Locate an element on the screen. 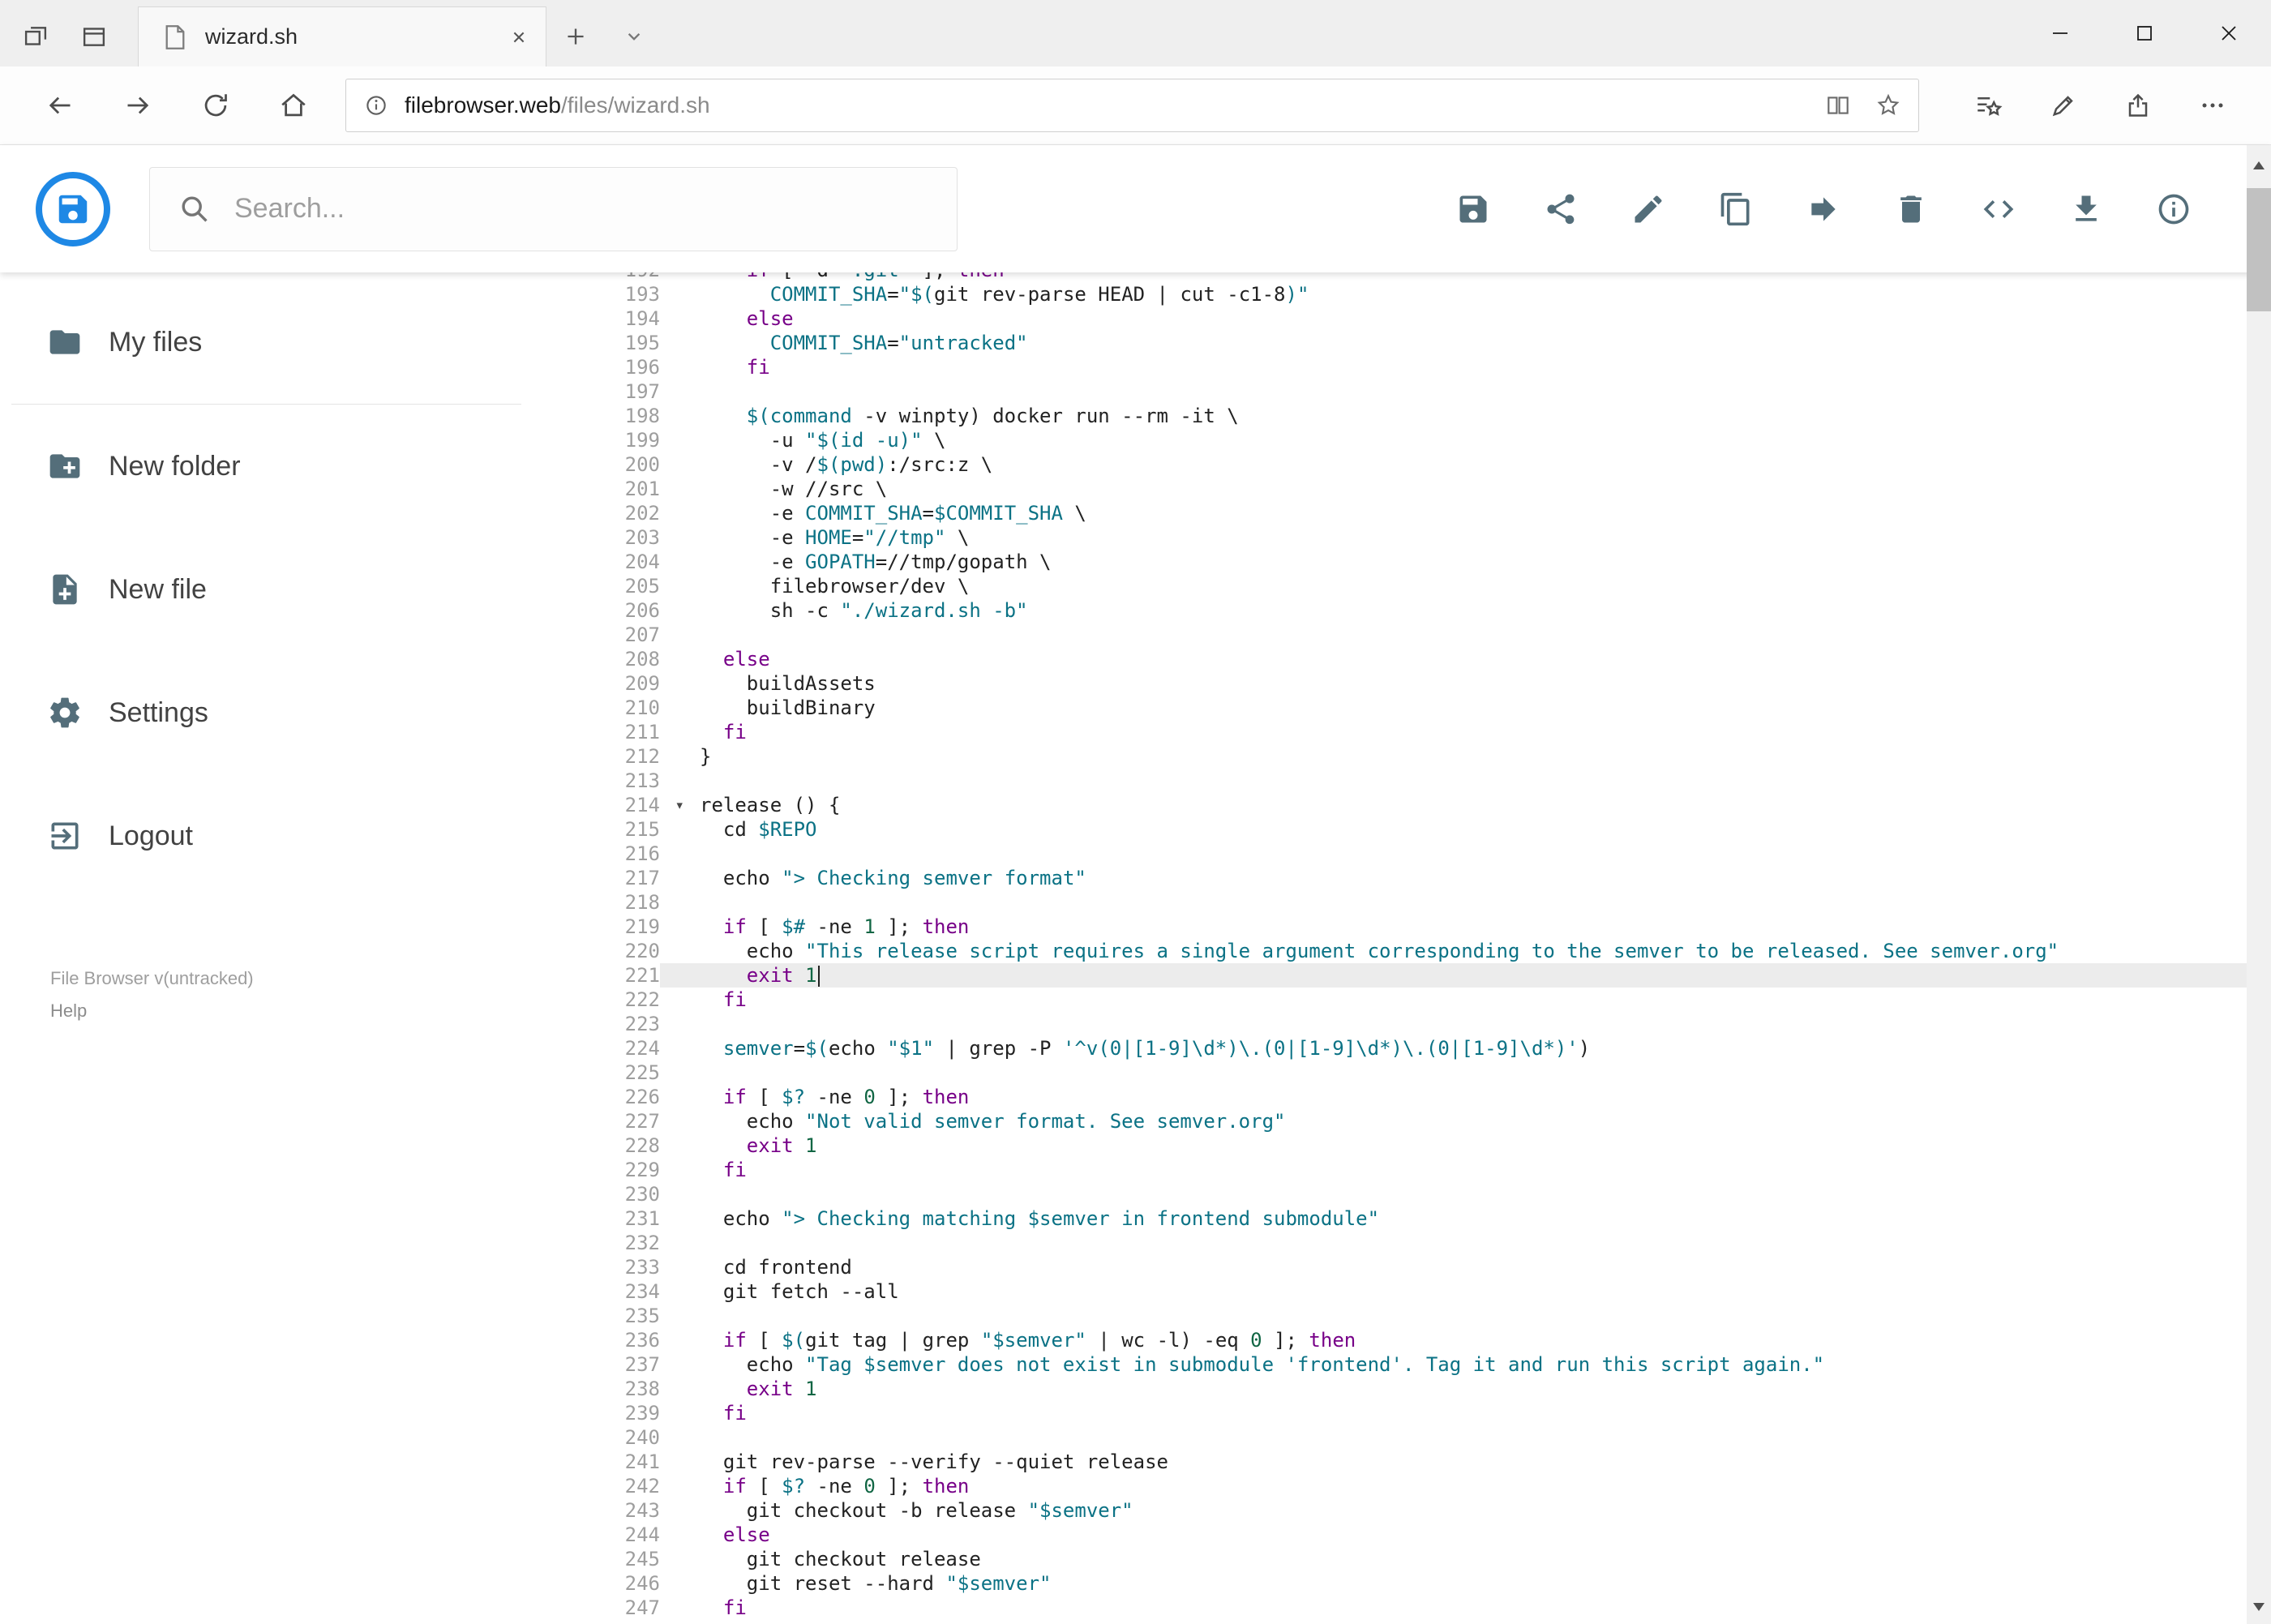  code-line-text: release () { is located at coordinates (1466, 805).